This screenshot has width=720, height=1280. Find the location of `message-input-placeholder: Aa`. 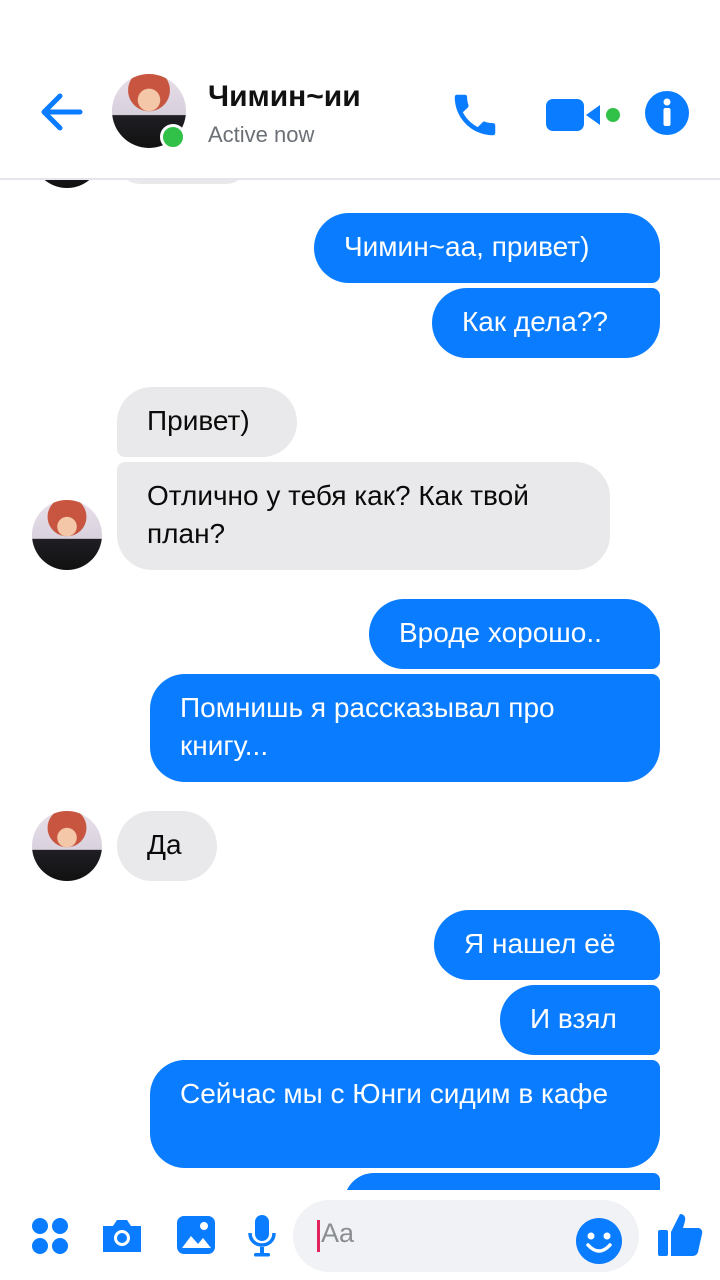

message-input-placeholder: Aa is located at coordinates (338, 1233).